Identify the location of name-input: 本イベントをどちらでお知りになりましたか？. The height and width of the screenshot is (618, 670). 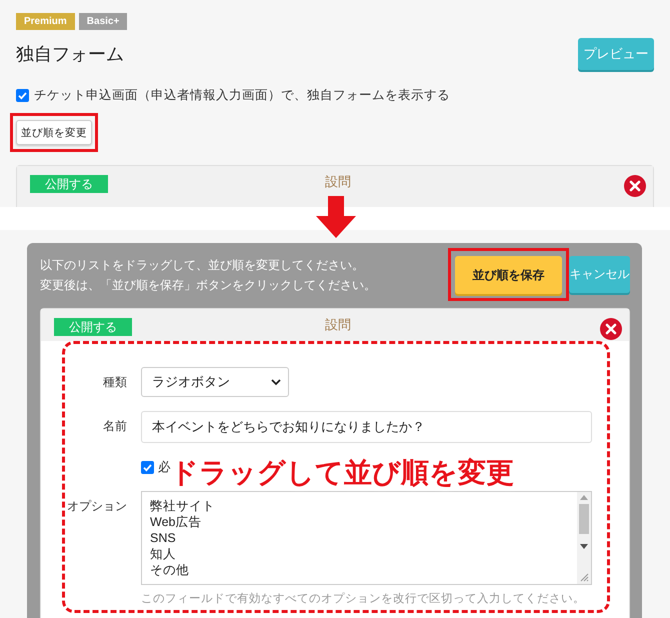
(366, 427).